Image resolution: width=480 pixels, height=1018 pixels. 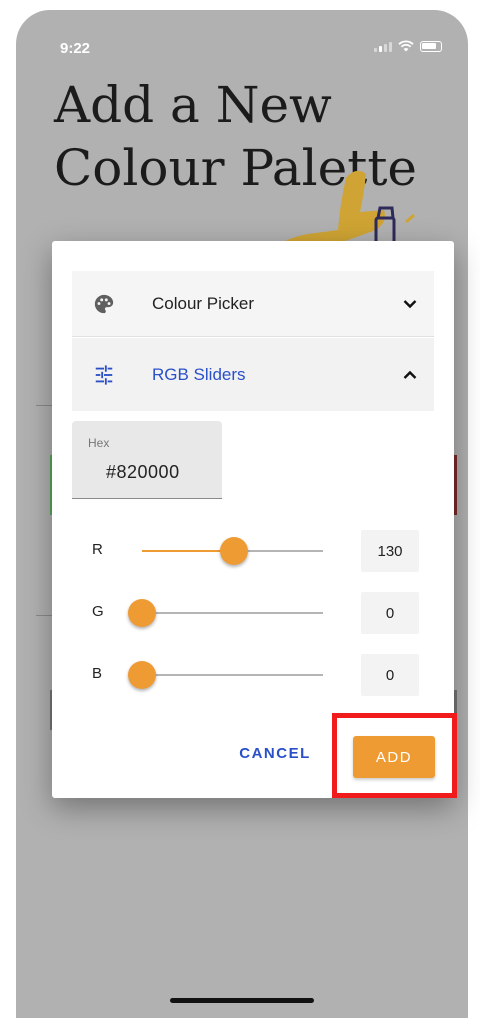 What do you see at coordinates (97, 673) in the screenshot?
I see `slider-label: B` at bounding box center [97, 673].